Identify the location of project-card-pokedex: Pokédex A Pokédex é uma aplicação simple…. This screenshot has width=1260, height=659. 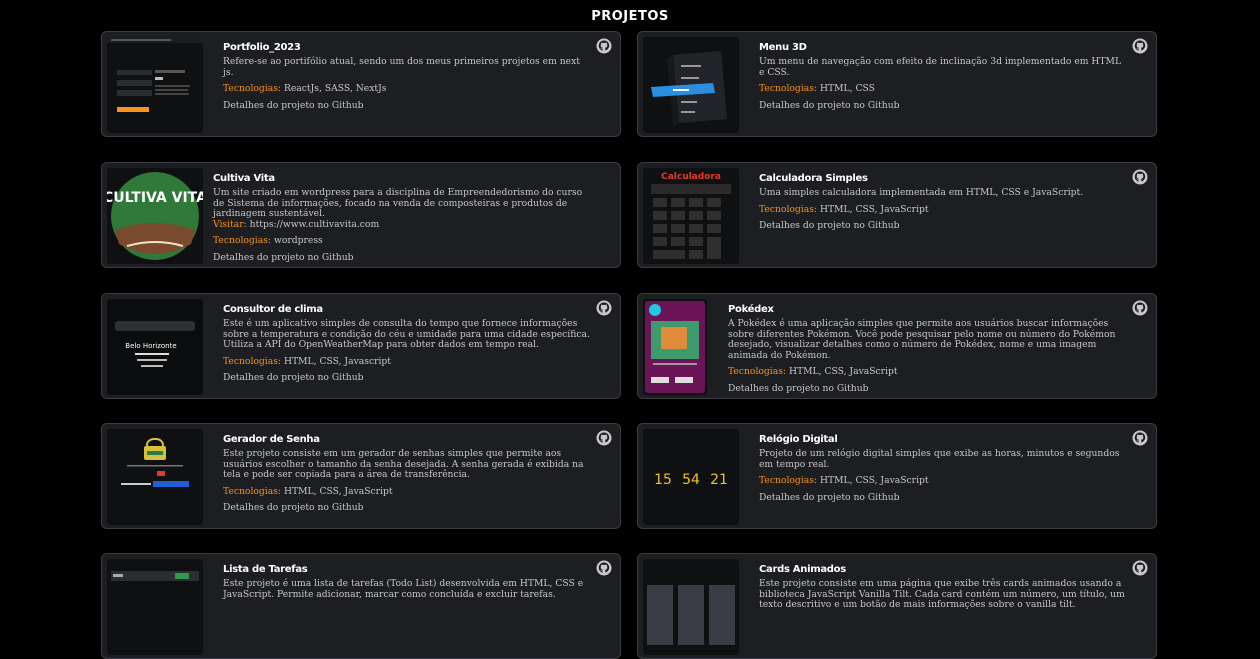
(897, 346).